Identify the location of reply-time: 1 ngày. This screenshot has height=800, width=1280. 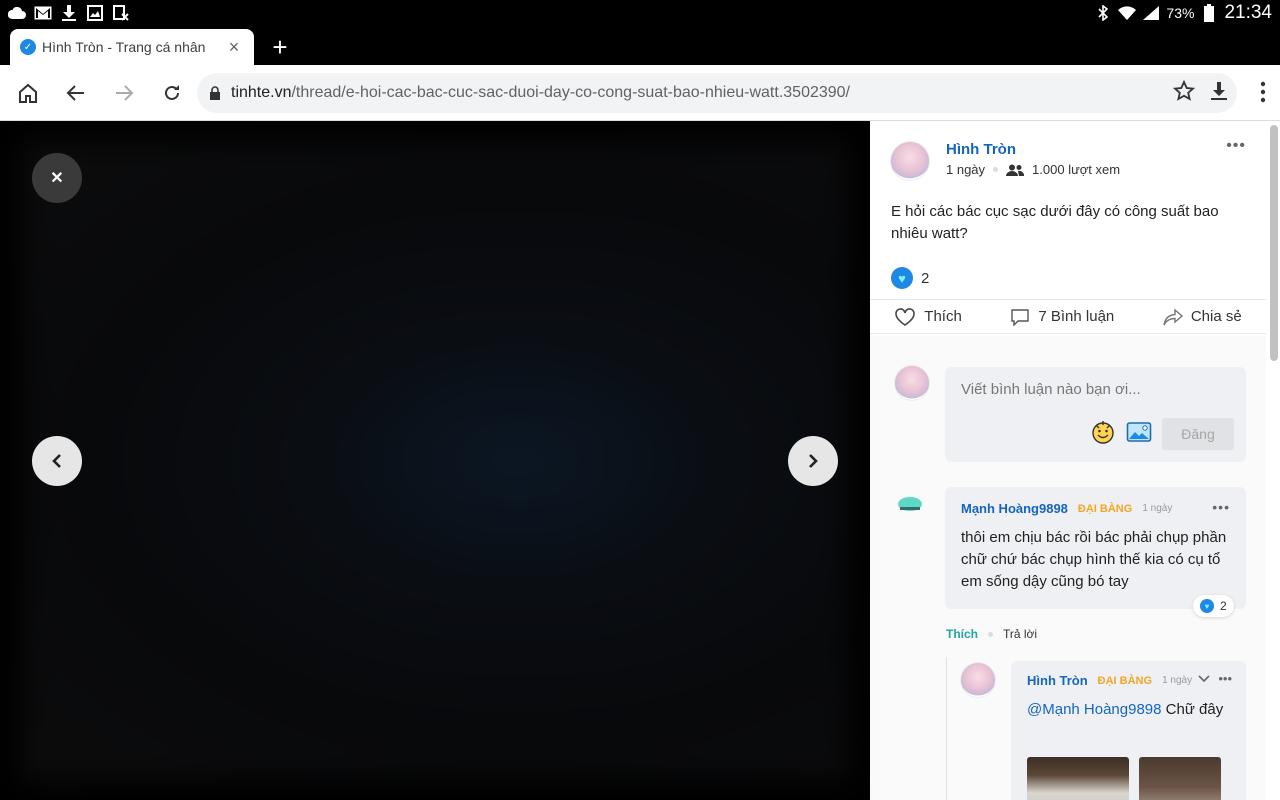
(1177, 680).